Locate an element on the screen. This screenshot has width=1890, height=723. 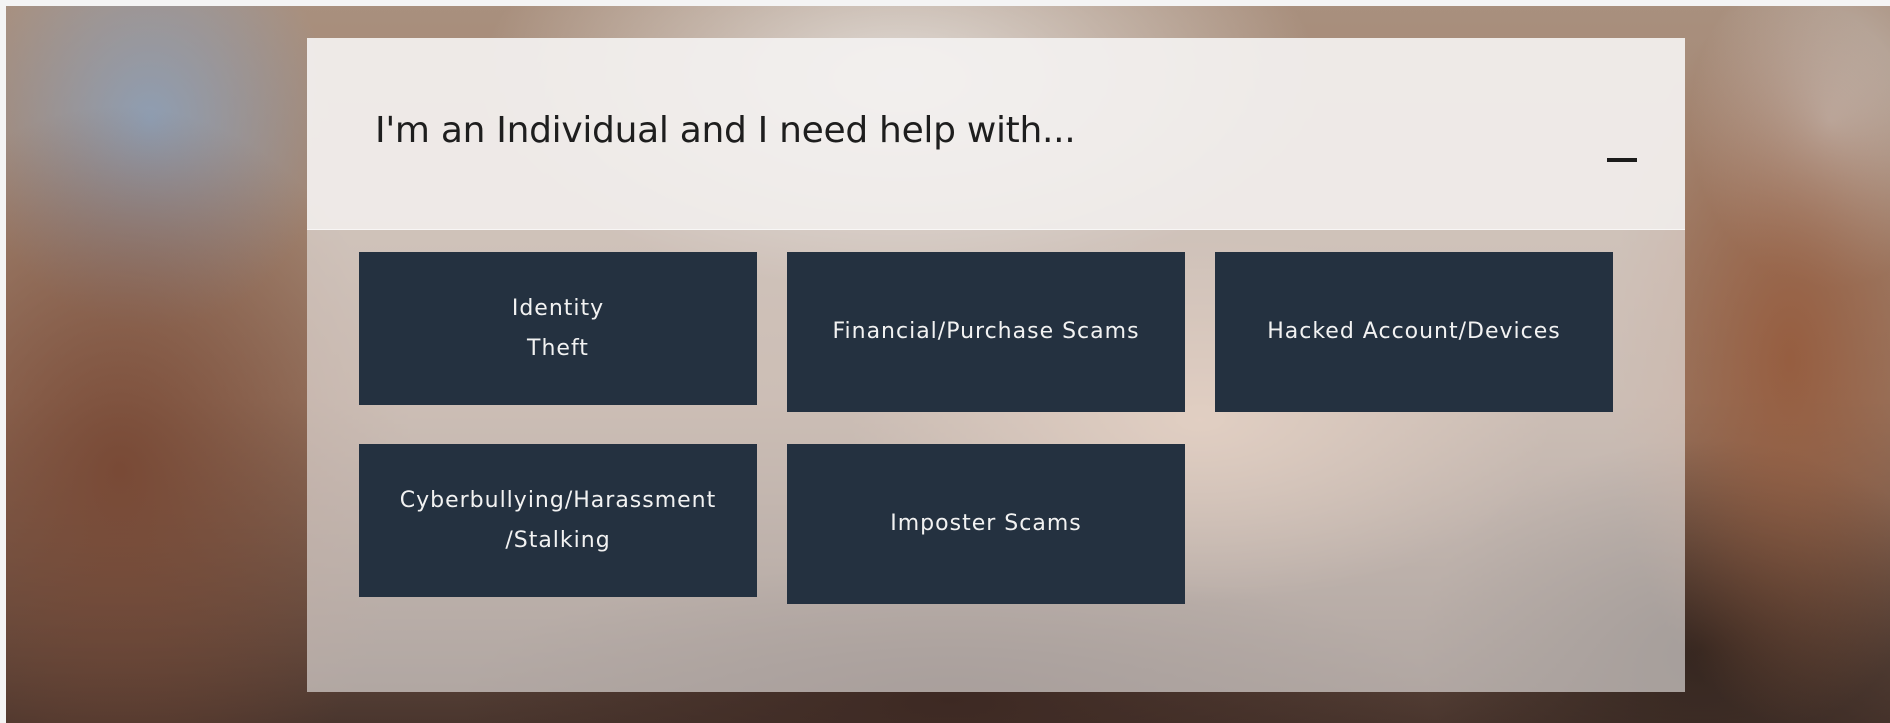
cyberbullying-label-line1: Cyberbullying/Harassment is located at coordinates (558, 500).